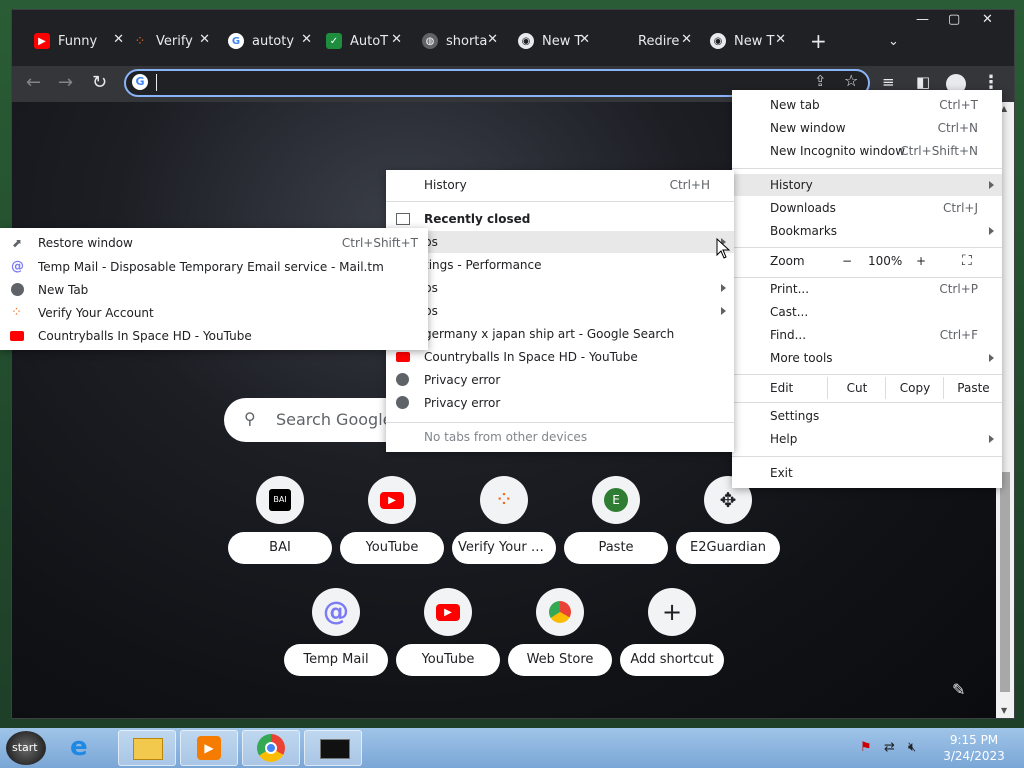 Image resolution: width=1024 pixels, height=768 pixels. What do you see at coordinates (867, 289) in the screenshot?
I see `menu-print: Print... Ctrl+P` at bounding box center [867, 289].